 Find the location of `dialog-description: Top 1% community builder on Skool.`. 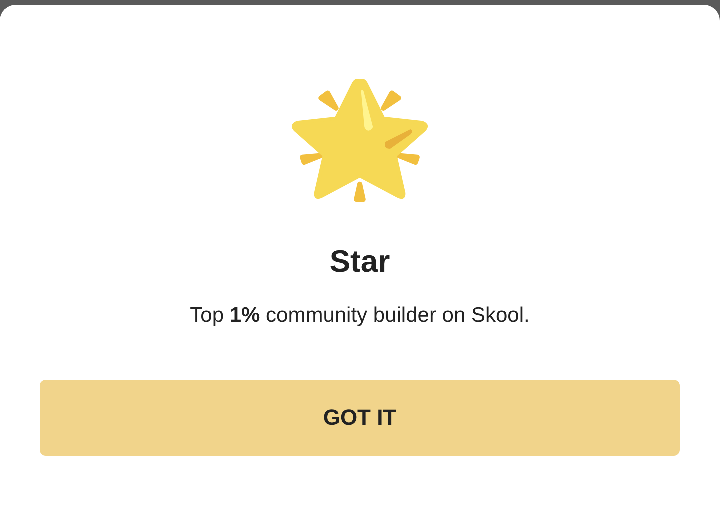

dialog-description: Top 1% community builder on Skool. is located at coordinates (360, 316).